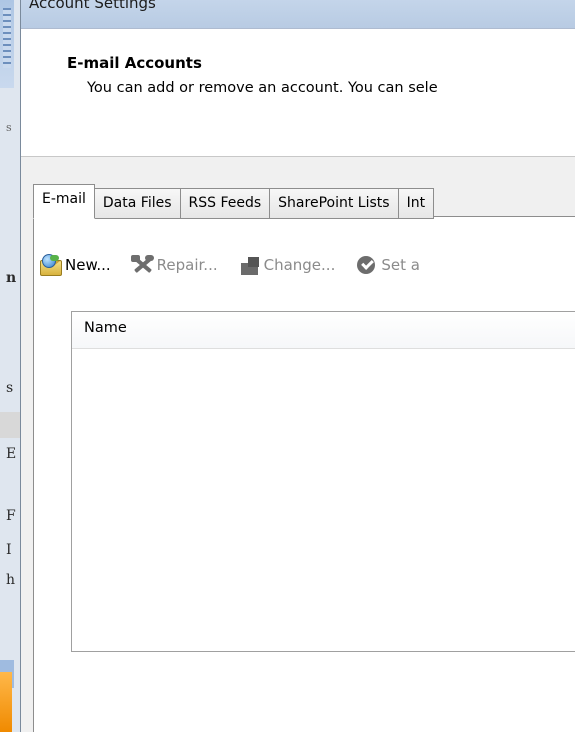 The height and width of the screenshot is (732, 575). What do you see at coordinates (416, 203) in the screenshot?
I see `tab-internet-calendars: Int` at bounding box center [416, 203].